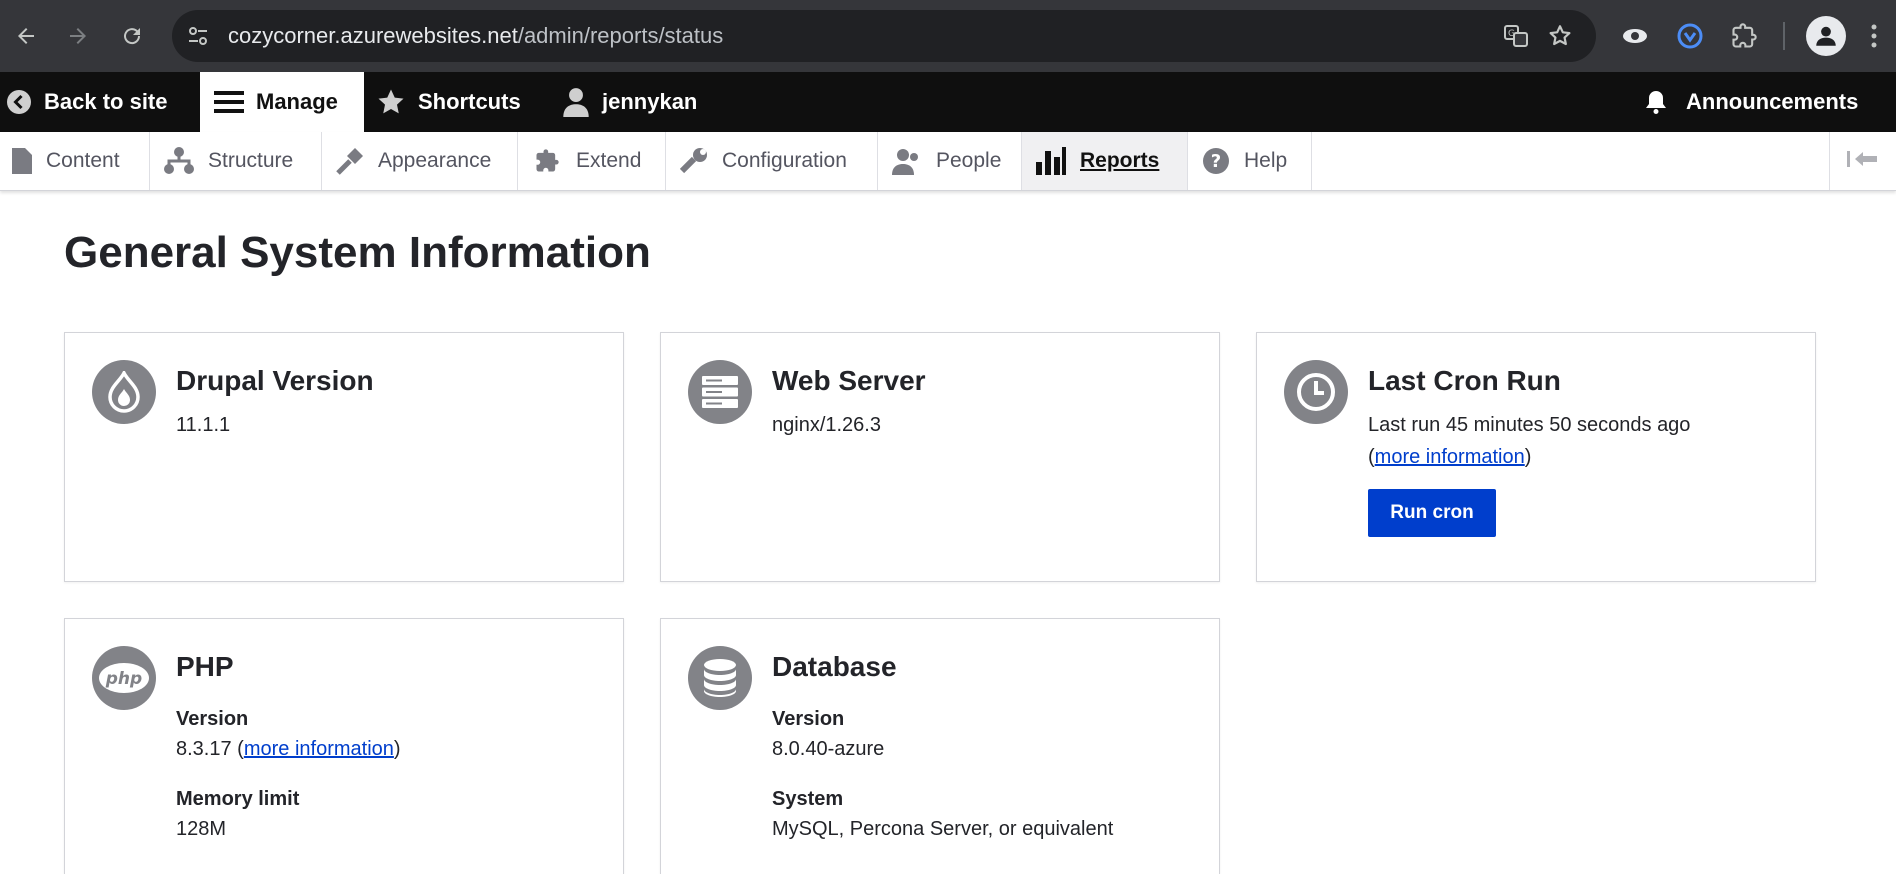  What do you see at coordinates (344, 457) in the screenshot?
I see `drupal-version-card: Drupal Version 11.1.1` at bounding box center [344, 457].